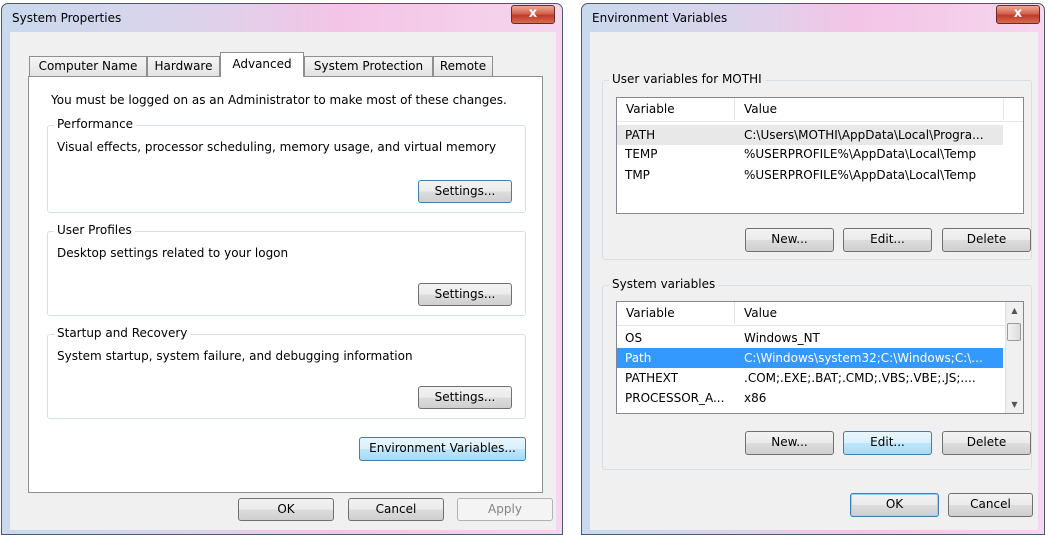 Image resolution: width=1049 pixels, height=535 pixels. I want to click on tab-label: Hardware, so click(183, 66).